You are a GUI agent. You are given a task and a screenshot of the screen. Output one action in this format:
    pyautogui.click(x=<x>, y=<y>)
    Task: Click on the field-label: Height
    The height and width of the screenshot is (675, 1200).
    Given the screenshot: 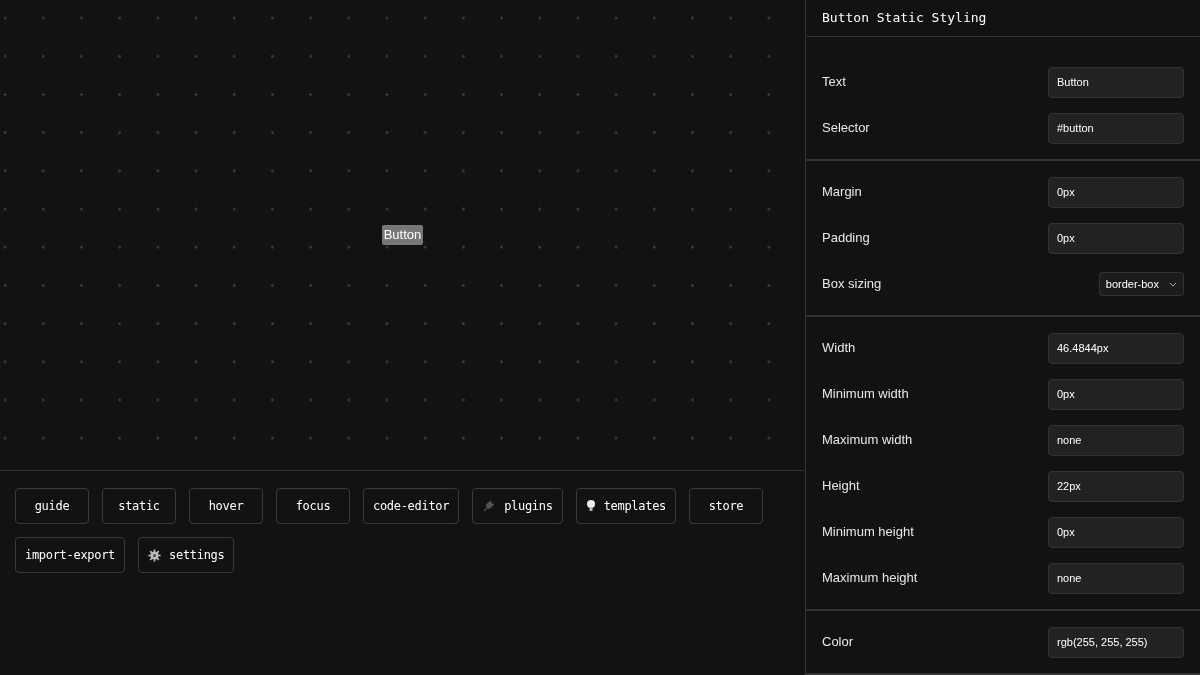 What is the action you would take?
    pyautogui.click(x=841, y=486)
    